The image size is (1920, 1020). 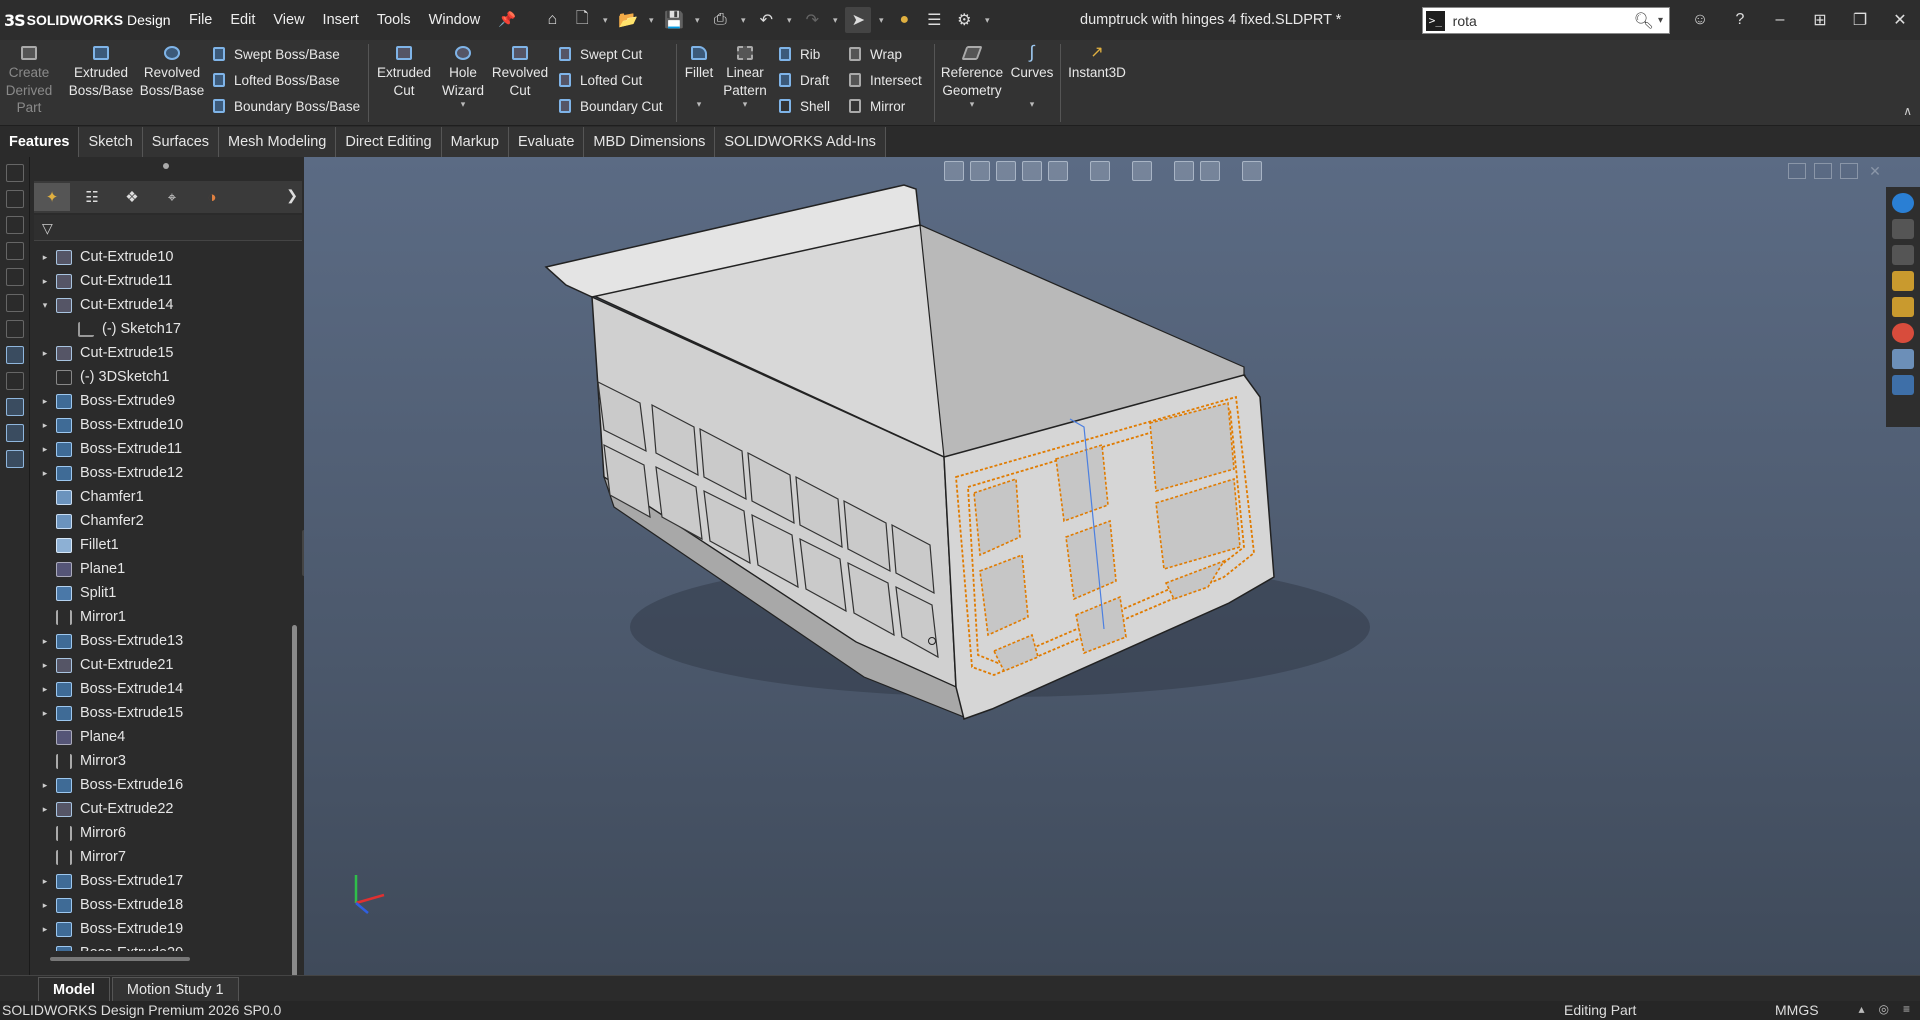 I want to click on feature-manager-tab-icon: ✦, so click(x=52, y=197).